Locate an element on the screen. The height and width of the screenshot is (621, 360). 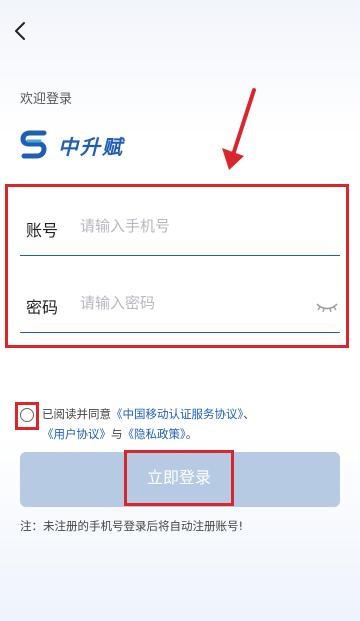
password-label: 密码 is located at coordinates (42, 307).